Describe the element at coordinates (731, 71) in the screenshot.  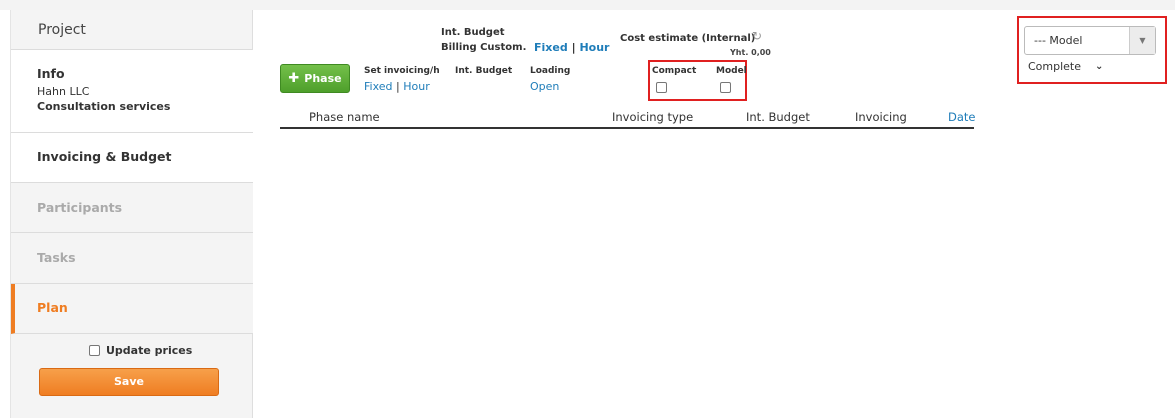
I see `model-label: Model` at that location.